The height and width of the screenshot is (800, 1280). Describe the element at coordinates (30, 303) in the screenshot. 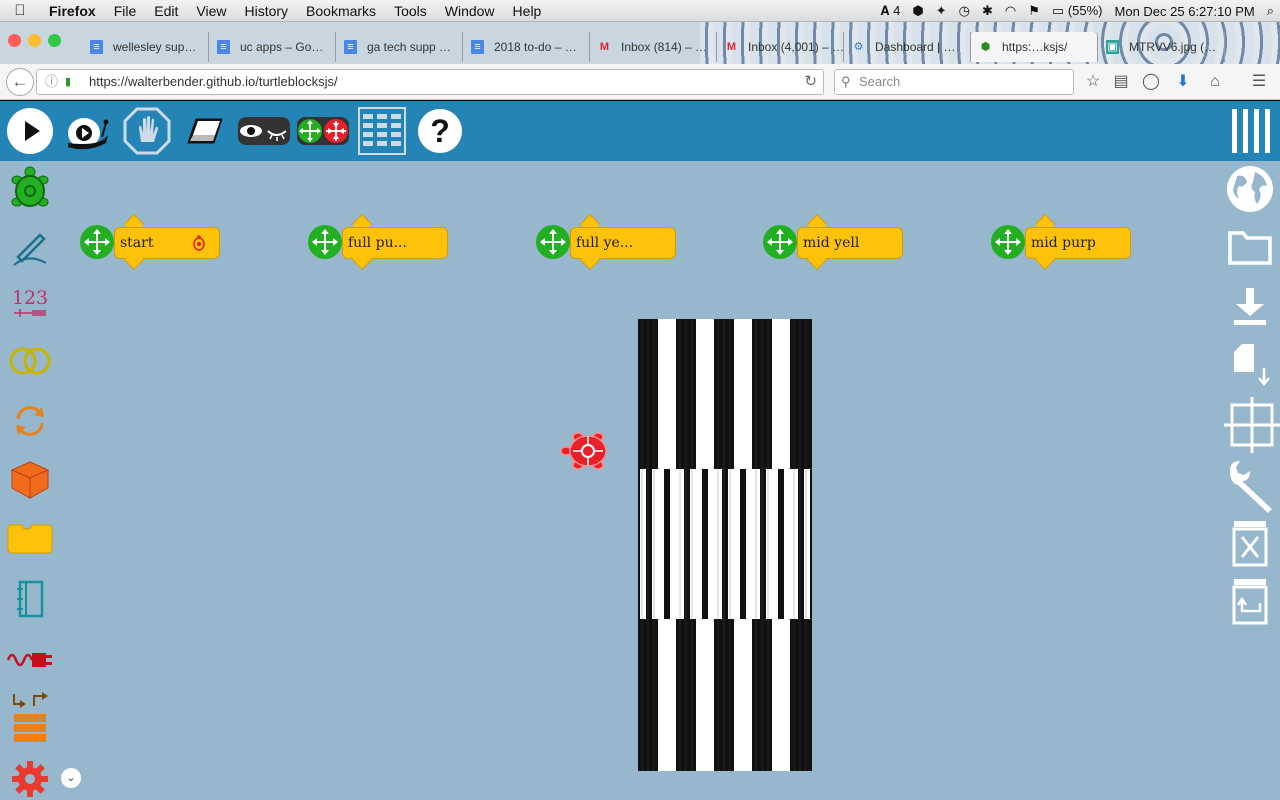

I see `palette-number: 123` at that location.